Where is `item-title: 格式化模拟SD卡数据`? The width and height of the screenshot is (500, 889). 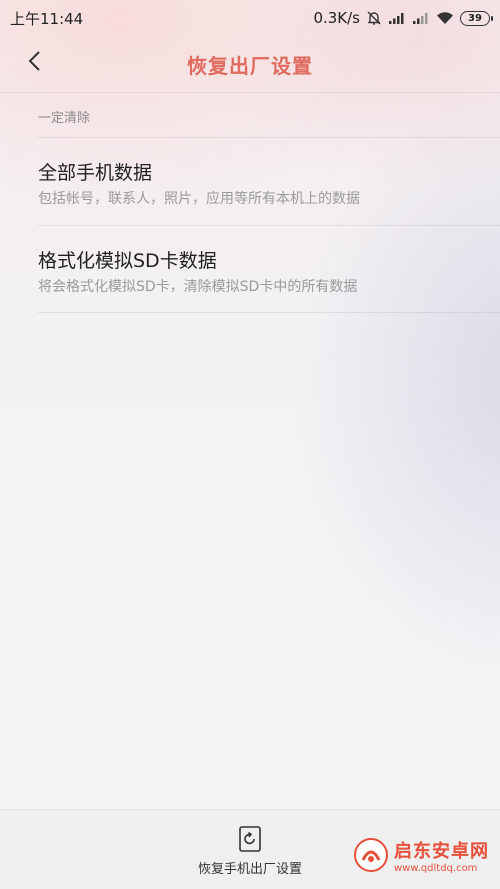 item-title: 格式化模拟SD卡数据 is located at coordinates (127, 261).